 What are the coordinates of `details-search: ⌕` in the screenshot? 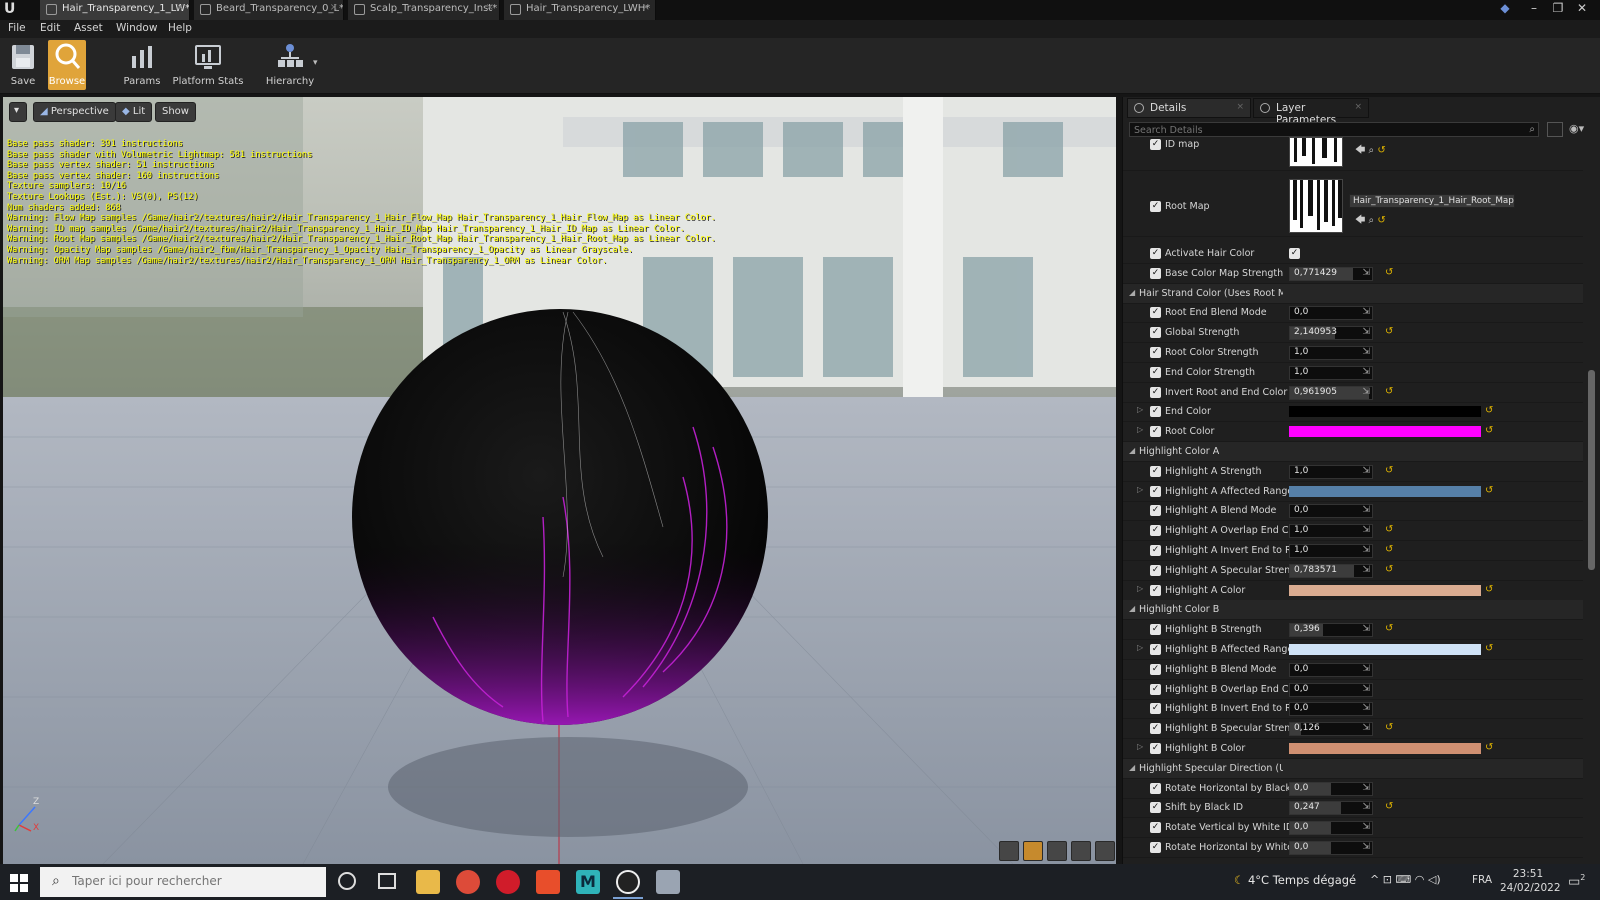 It's located at (1334, 129).